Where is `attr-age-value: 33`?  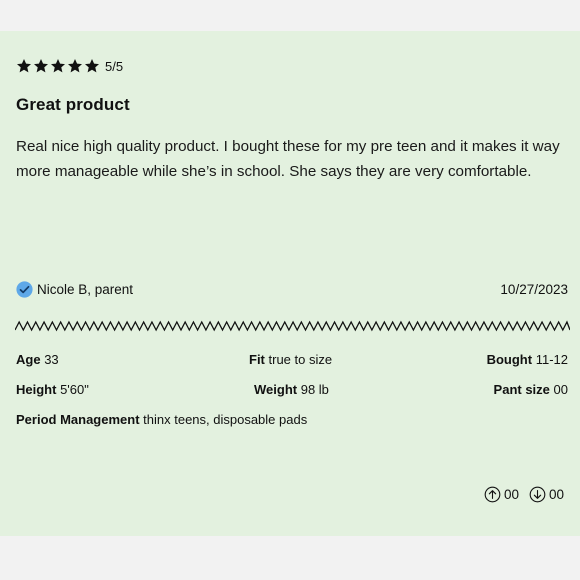
attr-age-value: 33 is located at coordinates (51, 359).